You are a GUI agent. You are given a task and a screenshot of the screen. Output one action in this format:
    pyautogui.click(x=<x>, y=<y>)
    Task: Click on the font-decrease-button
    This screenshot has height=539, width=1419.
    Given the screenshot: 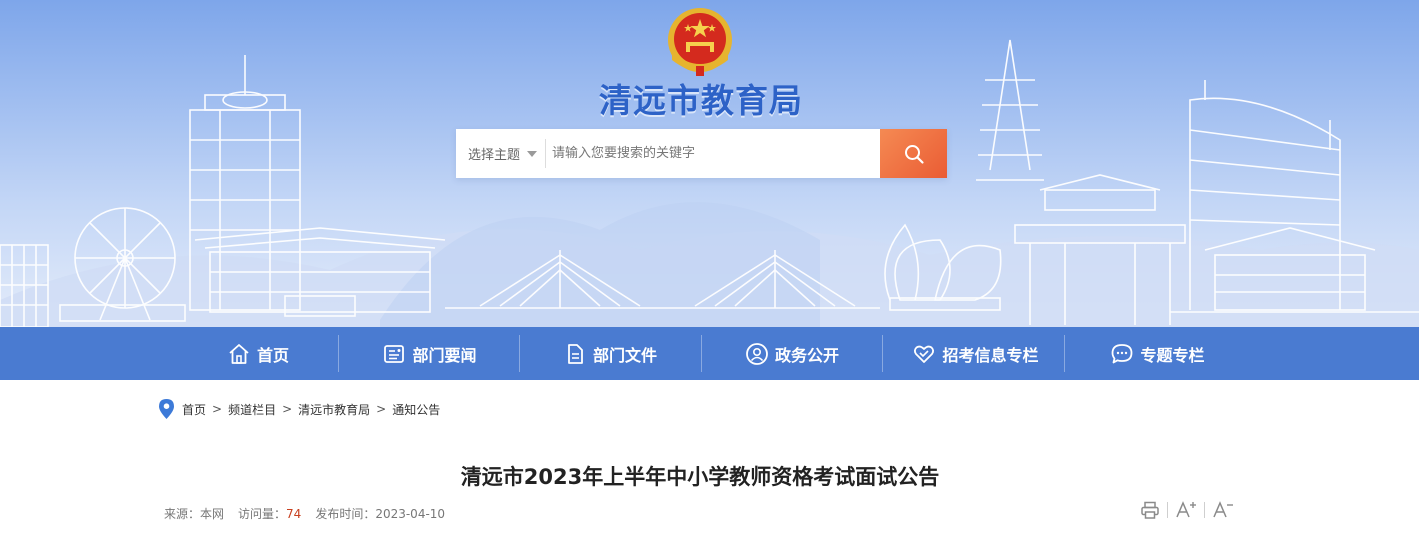 What is the action you would take?
    pyautogui.click(x=1223, y=510)
    